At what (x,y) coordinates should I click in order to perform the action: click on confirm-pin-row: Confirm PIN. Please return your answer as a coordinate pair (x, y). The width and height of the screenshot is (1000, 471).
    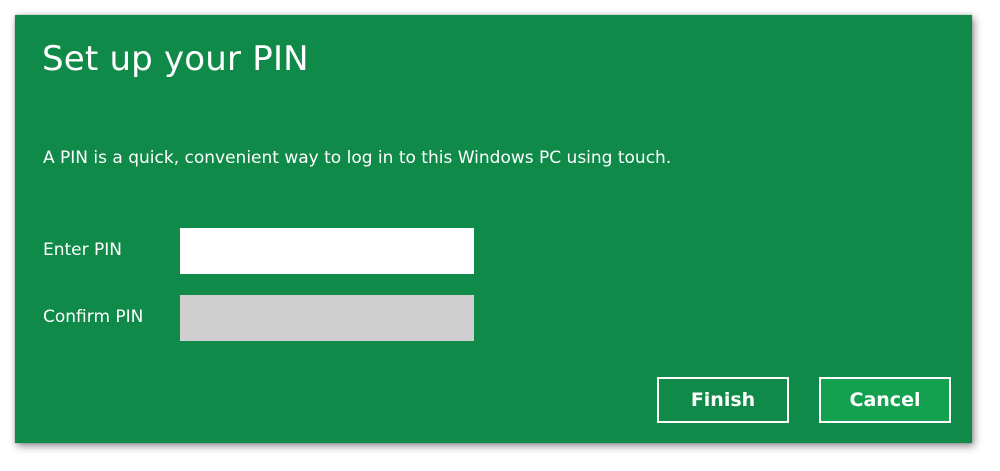
    Looking at the image, I should click on (273, 318).